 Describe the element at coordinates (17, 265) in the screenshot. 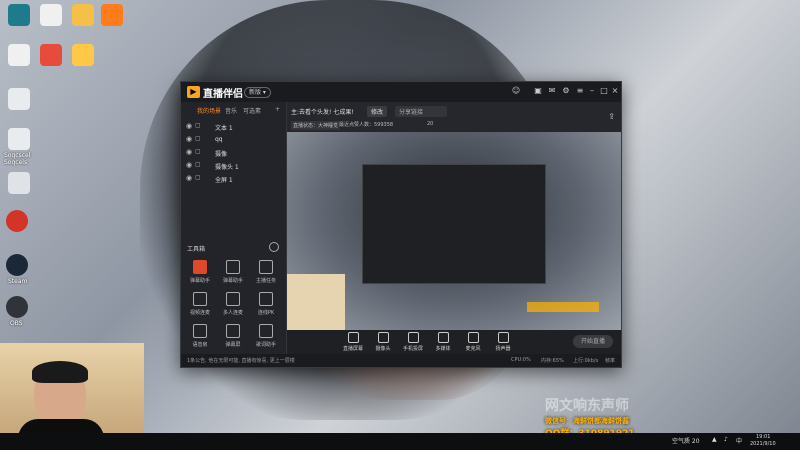

I see `steam-icon` at that location.